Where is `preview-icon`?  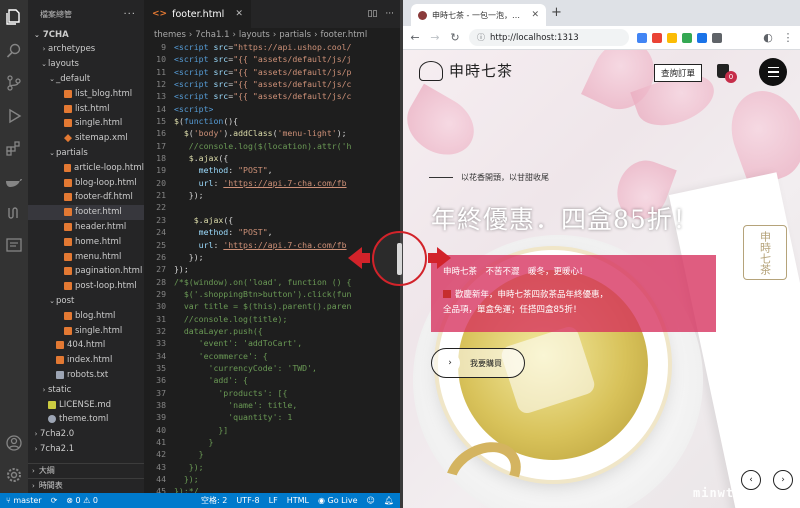
preview-icon is located at coordinates (14, 245).